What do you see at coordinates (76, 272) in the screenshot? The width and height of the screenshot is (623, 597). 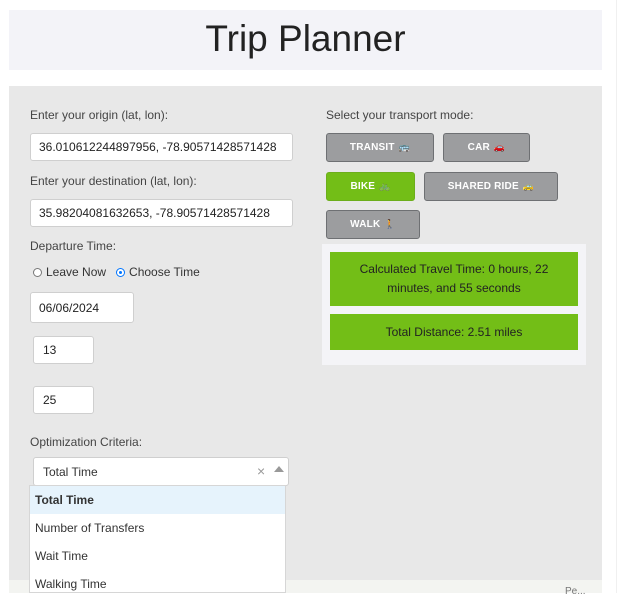 I see `leave-now-label: Leave Now` at bounding box center [76, 272].